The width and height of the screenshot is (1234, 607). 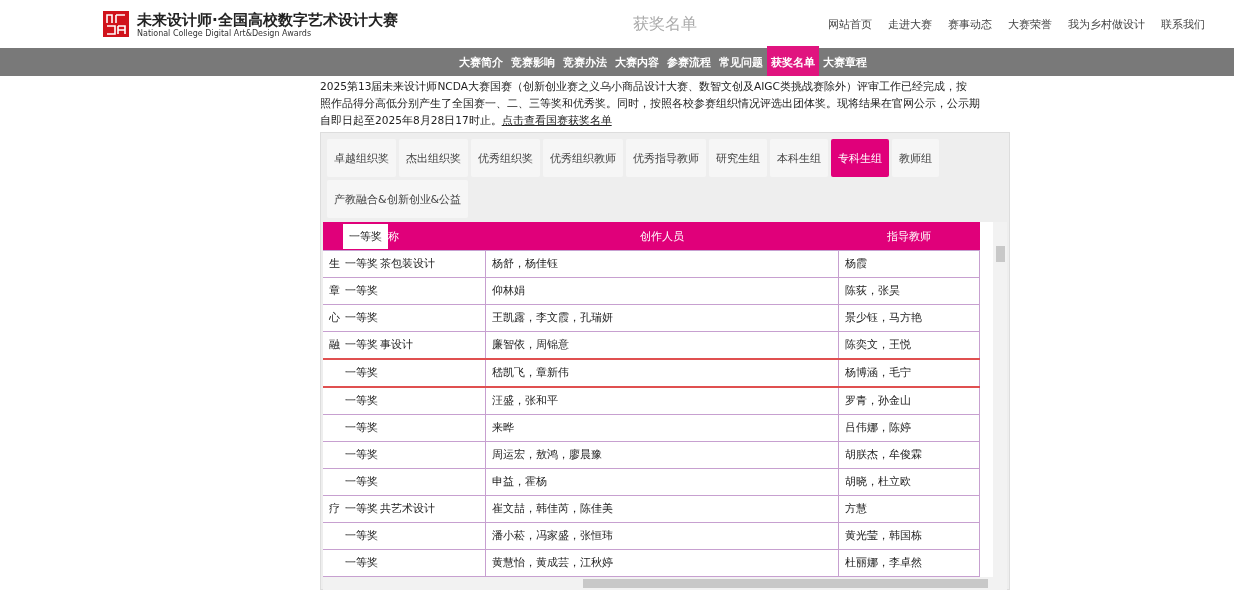 I want to click on category-tab: 本科生组, so click(x=799, y=158).